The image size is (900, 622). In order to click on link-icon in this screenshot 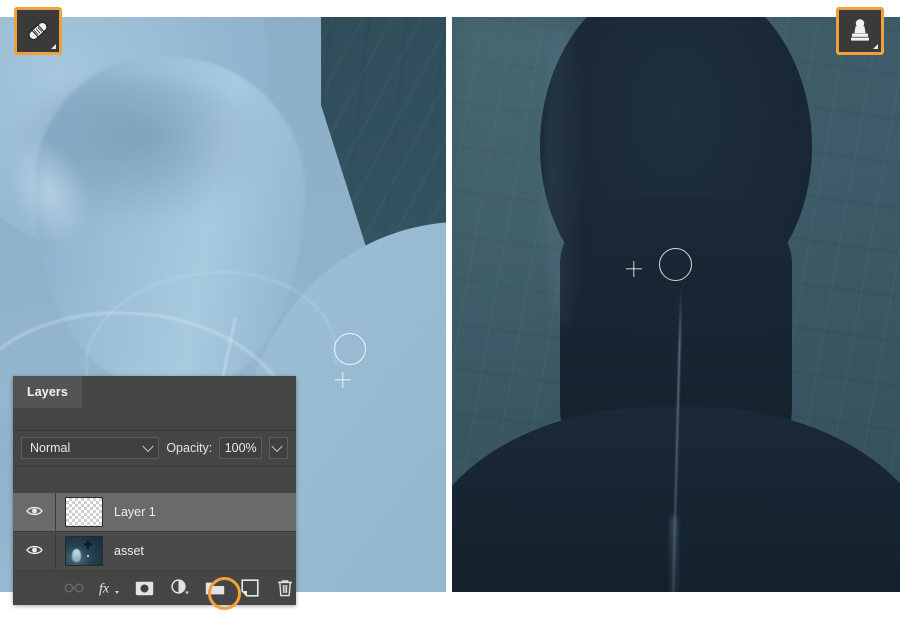, I will do `click(74, 588)`.